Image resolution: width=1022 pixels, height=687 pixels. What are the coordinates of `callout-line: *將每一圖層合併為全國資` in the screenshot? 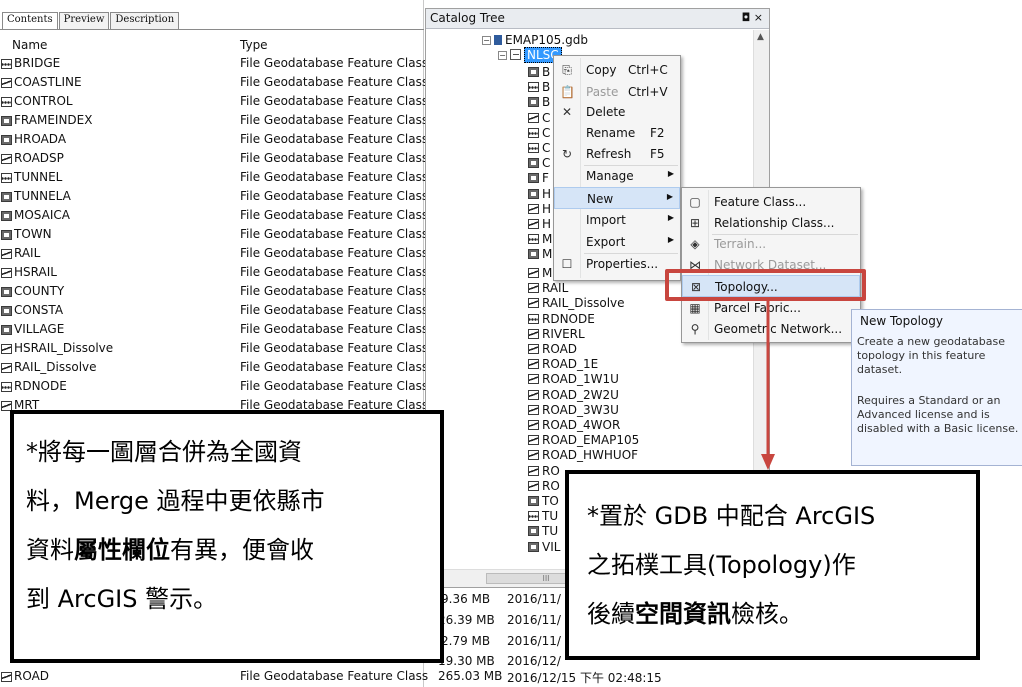 It's located at (164, 452).